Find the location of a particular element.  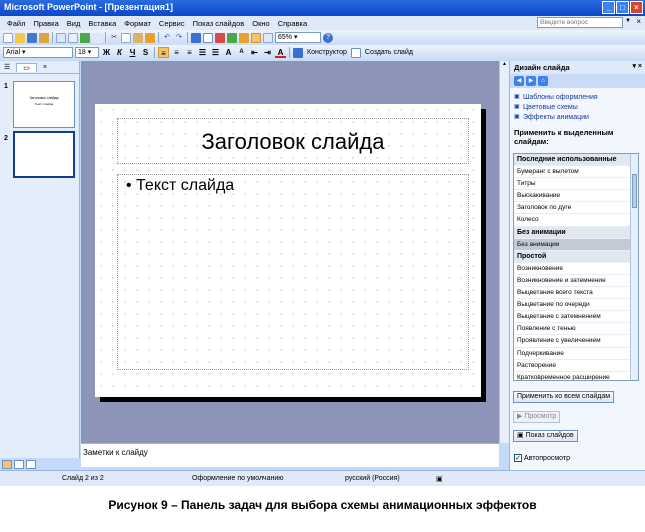

insert-diagram-icon is located at coordinates (232, 37).